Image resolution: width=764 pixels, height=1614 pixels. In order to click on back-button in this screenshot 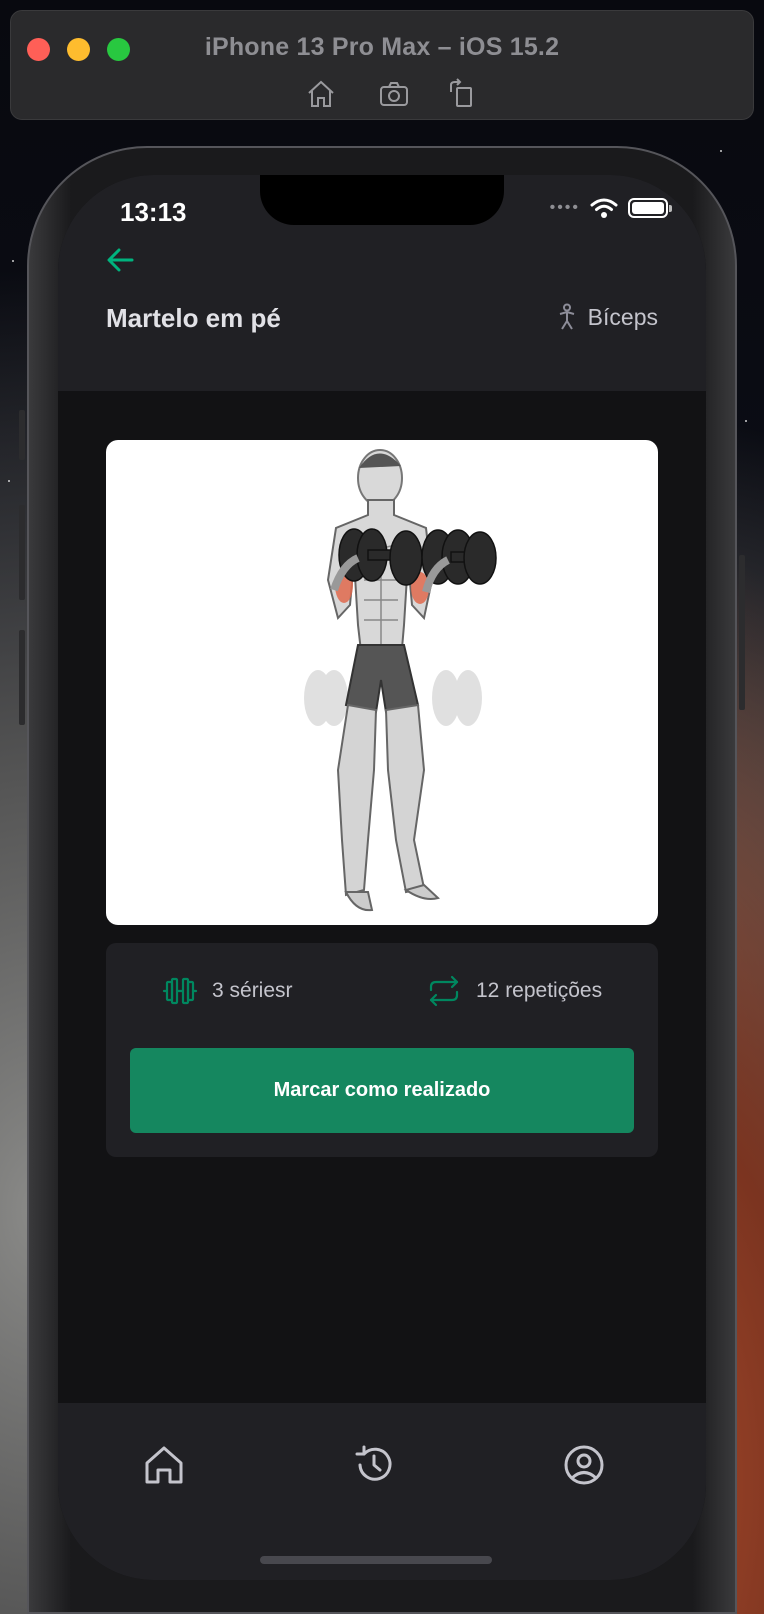, I will do `click(121, 260)`.